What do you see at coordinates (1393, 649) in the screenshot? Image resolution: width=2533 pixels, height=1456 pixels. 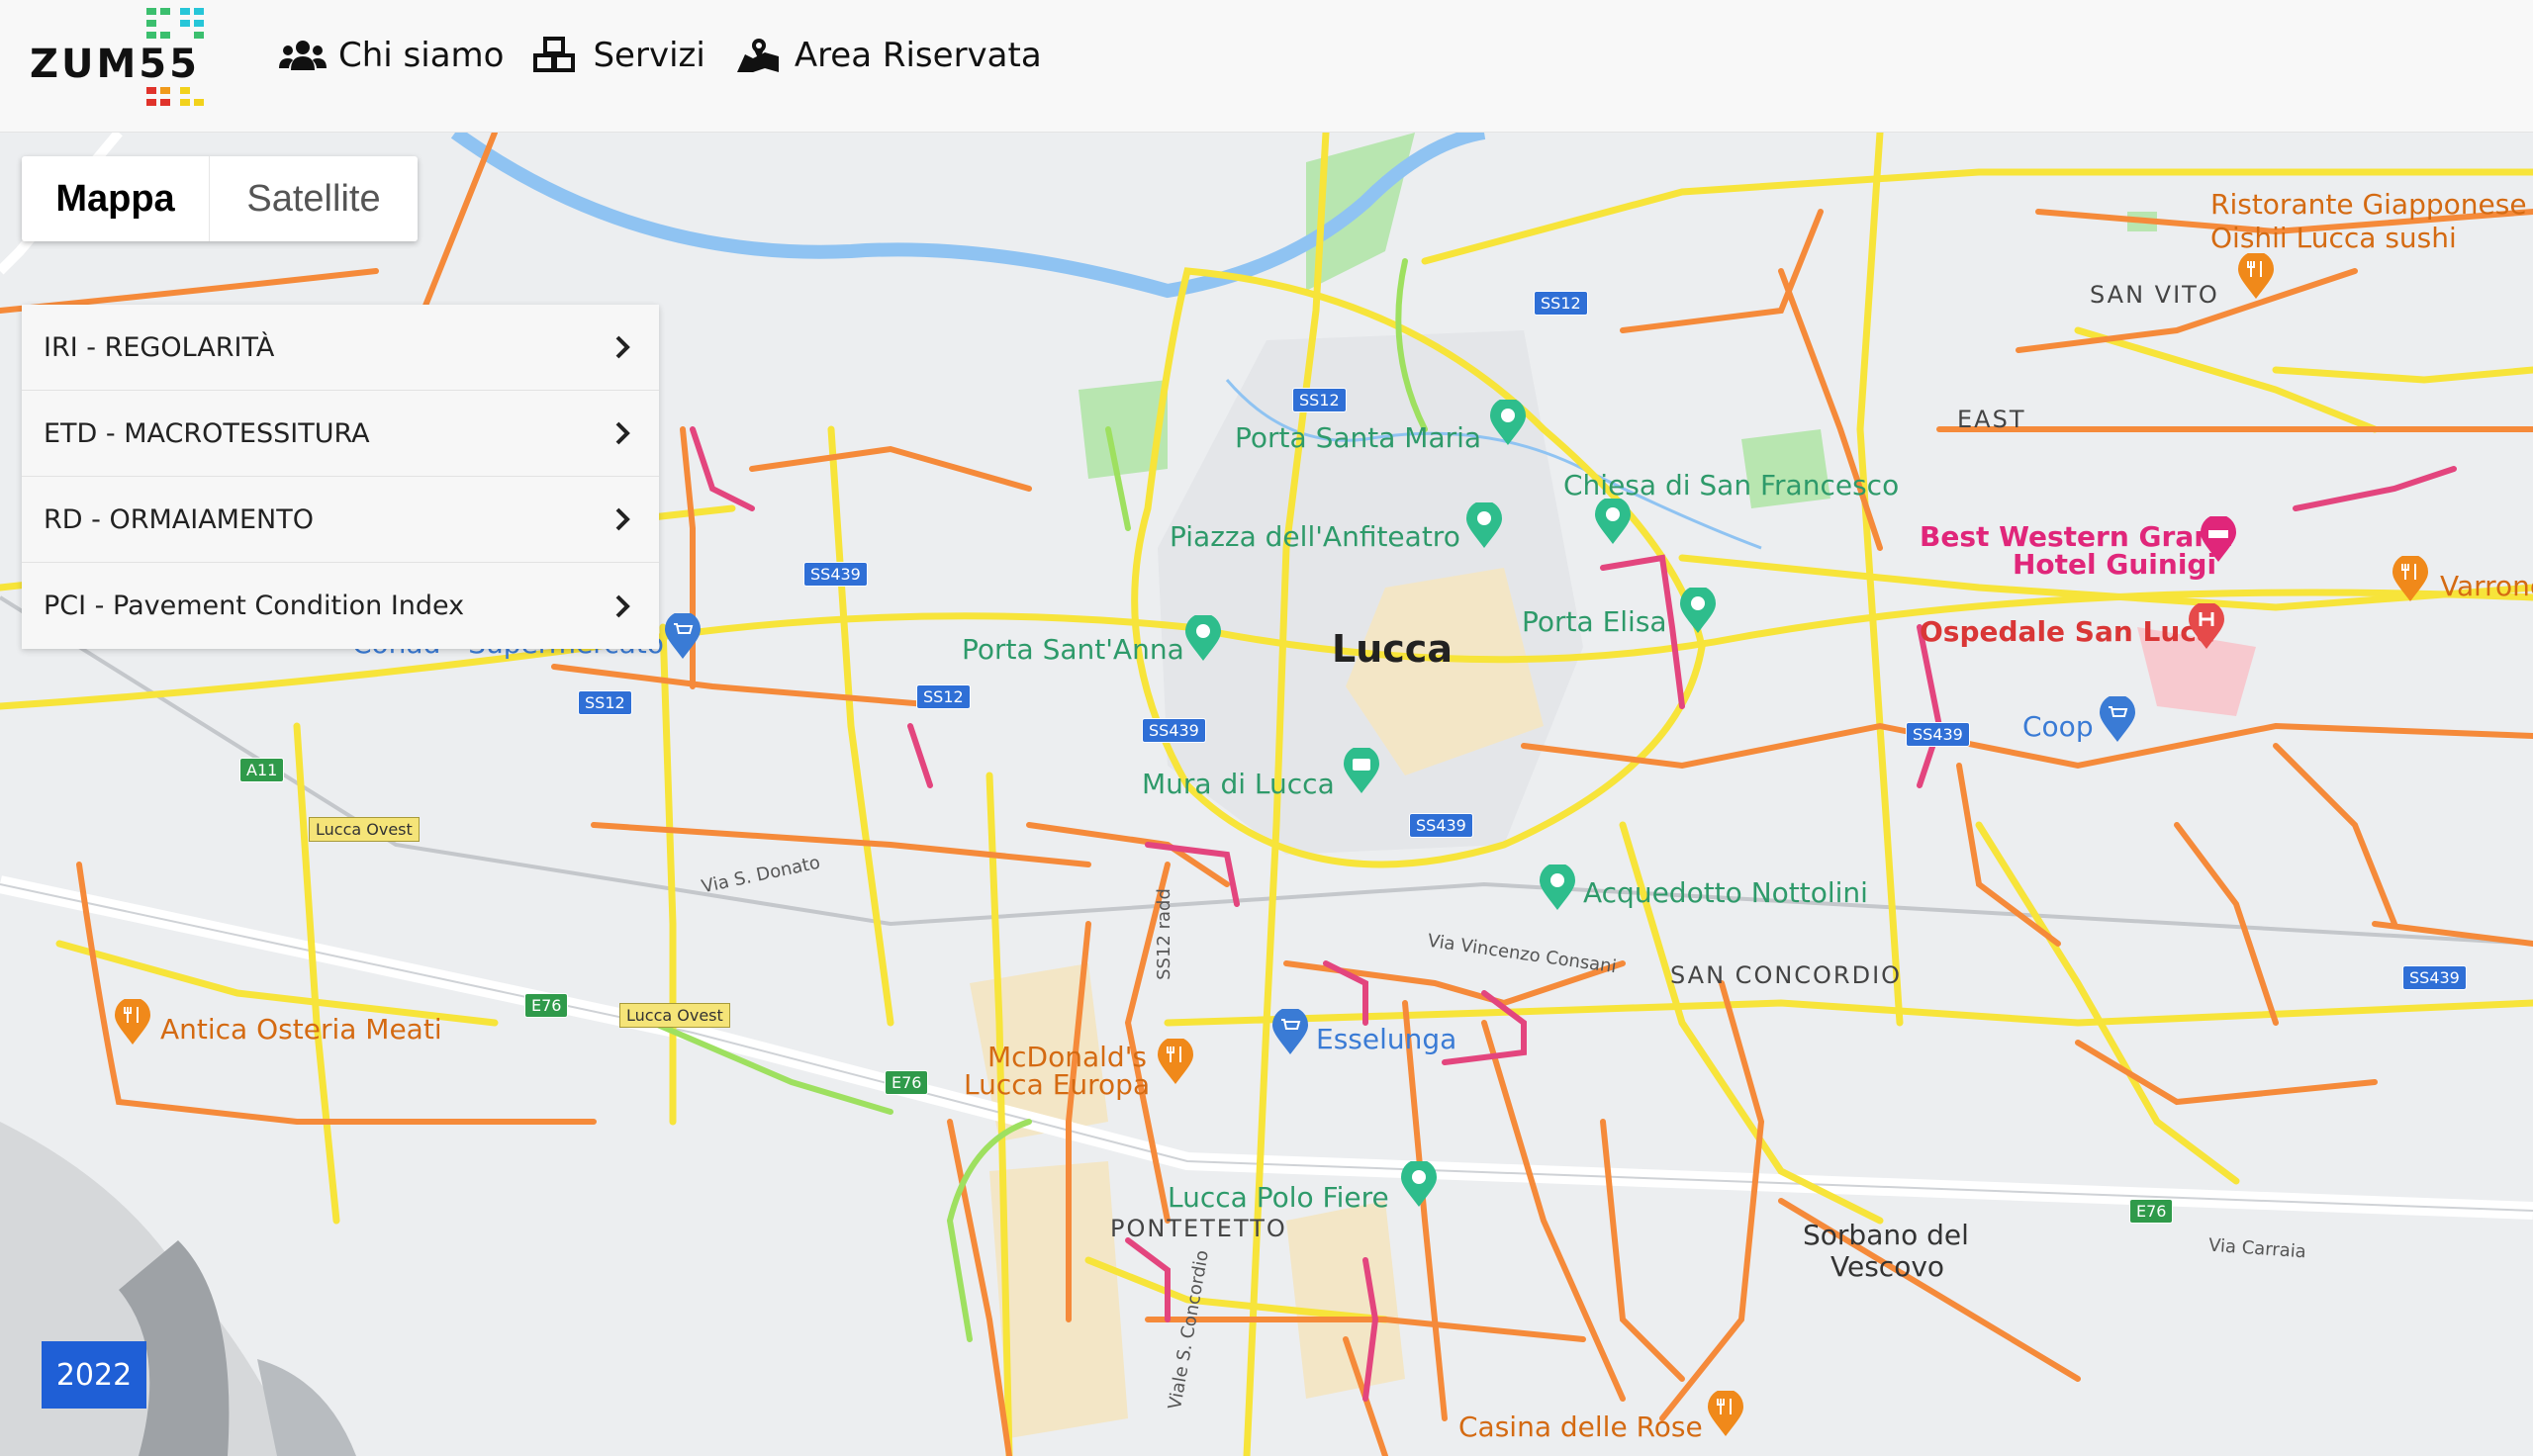 I see `map-label-lucca: Lucca` at bounding box center [1393, 649].